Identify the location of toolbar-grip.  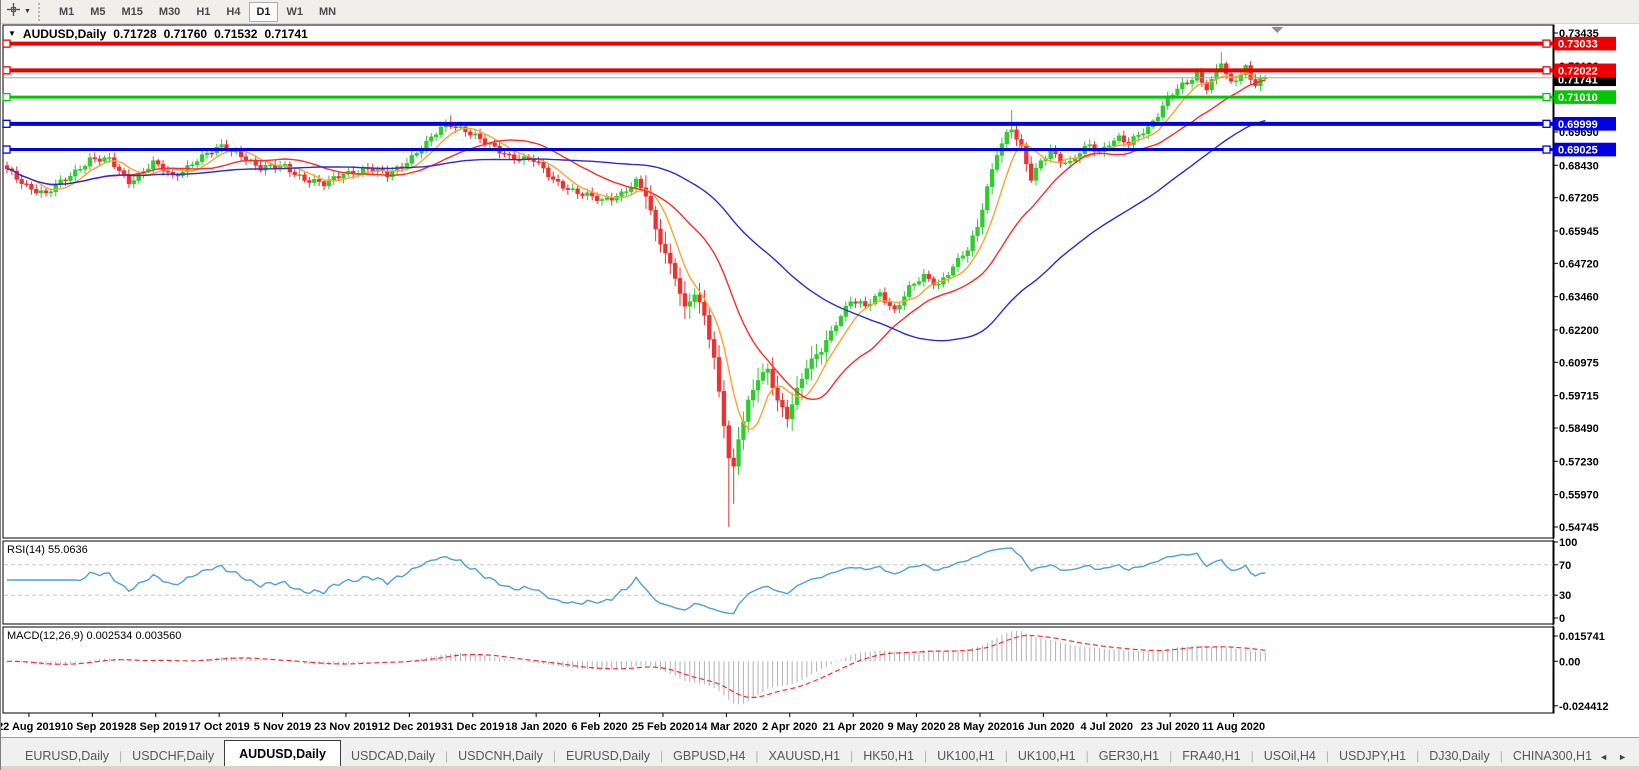
(41, 11).